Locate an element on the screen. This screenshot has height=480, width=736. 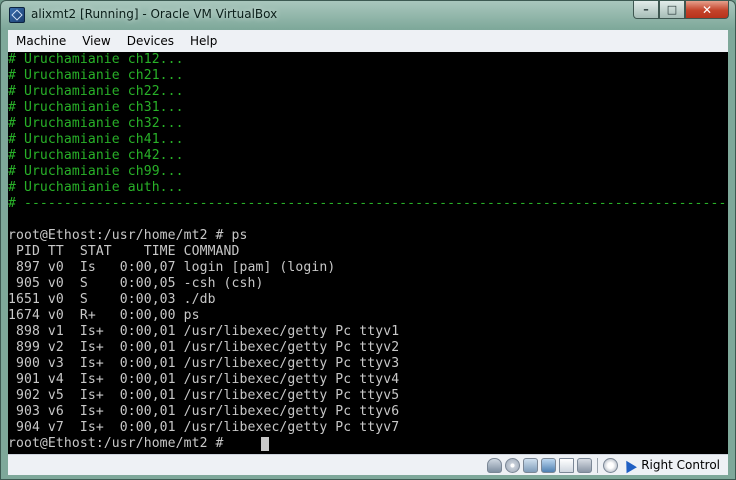
host-key-label: Right Control is located at coordinates (680, 465).